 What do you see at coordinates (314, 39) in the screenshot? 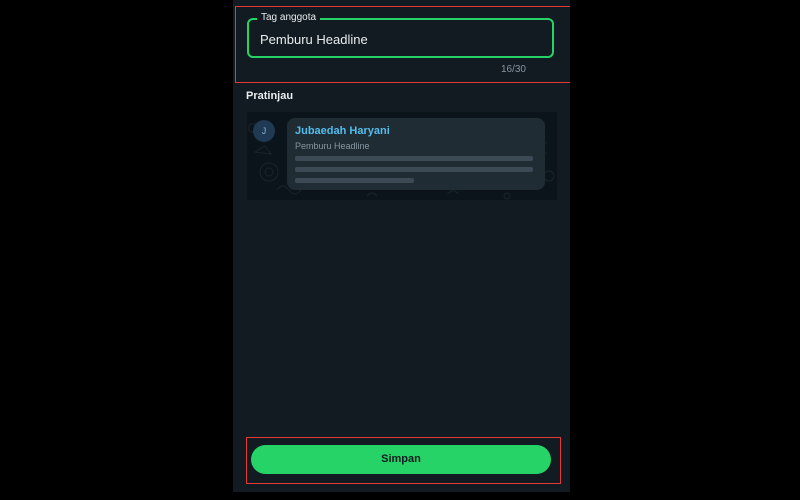
I see `member-tag-value: Pemburu Headline` at bounding box center [314, 39].